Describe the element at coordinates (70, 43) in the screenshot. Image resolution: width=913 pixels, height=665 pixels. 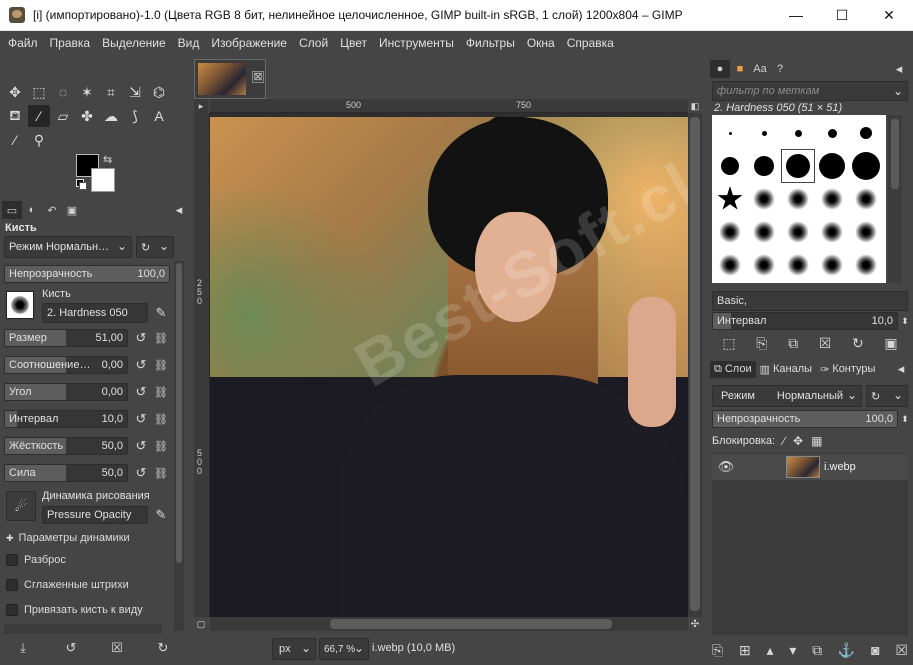
I see `menu-edit: Правка` at that location.